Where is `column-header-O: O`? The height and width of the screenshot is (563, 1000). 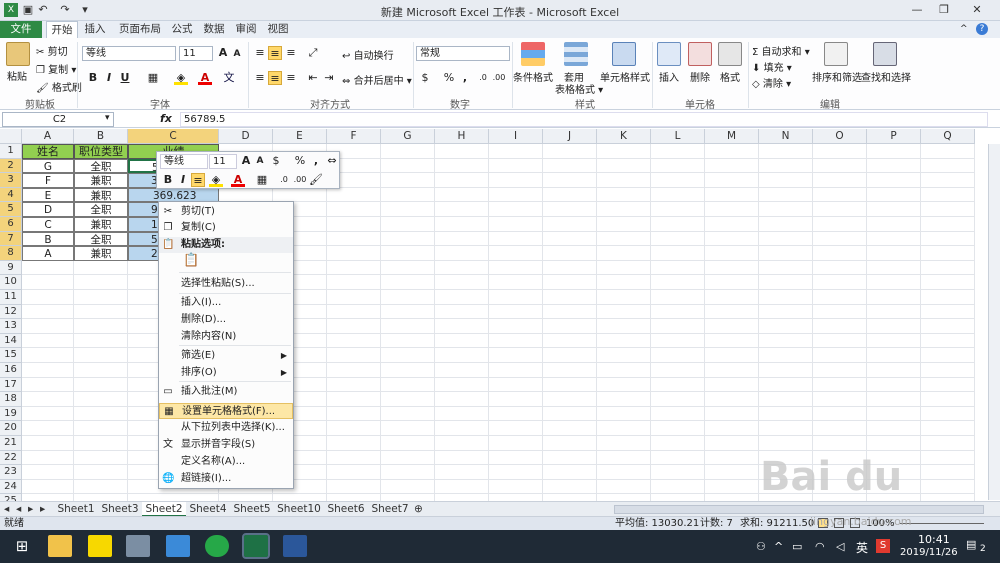 column-header-O: O is located at coordinates (840, 136).